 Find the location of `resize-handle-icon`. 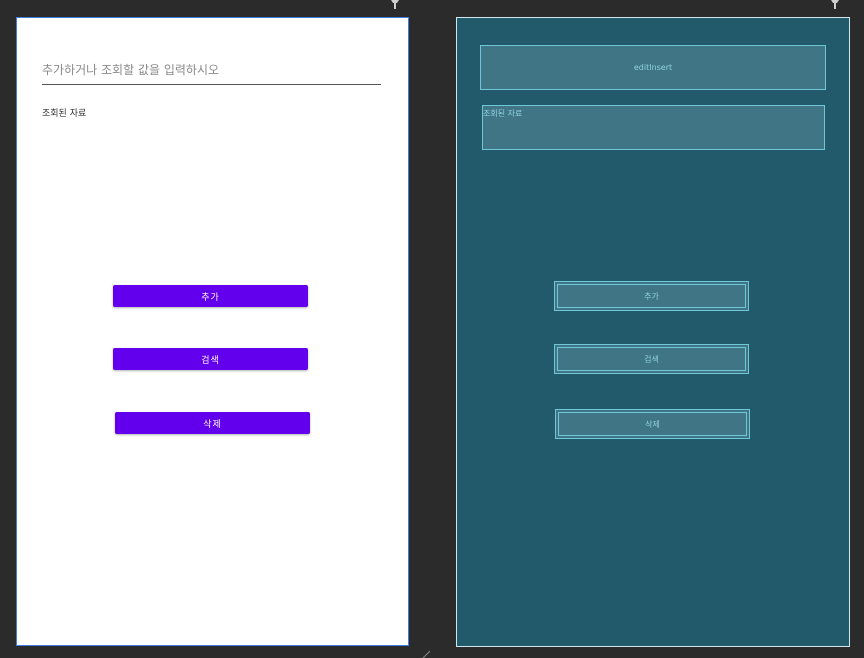

resize-handle-icon is located at coordinates (424, 652).